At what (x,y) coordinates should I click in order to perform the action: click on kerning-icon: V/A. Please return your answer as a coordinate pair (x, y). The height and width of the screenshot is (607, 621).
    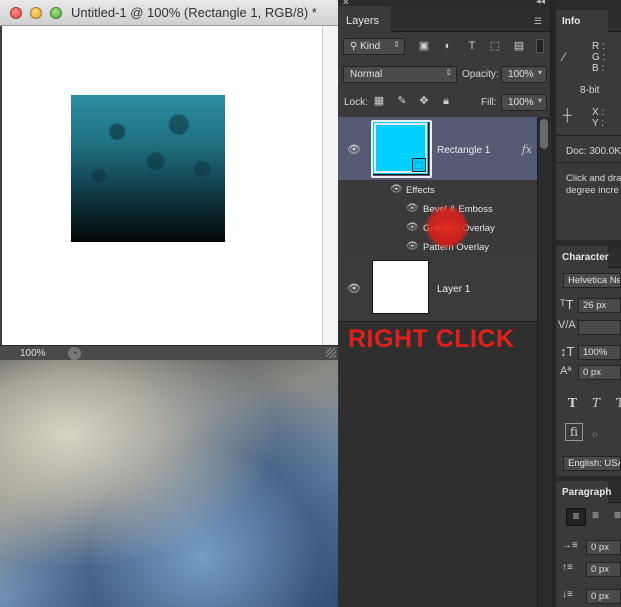
    Looking at the image, I should click on (567, 325).